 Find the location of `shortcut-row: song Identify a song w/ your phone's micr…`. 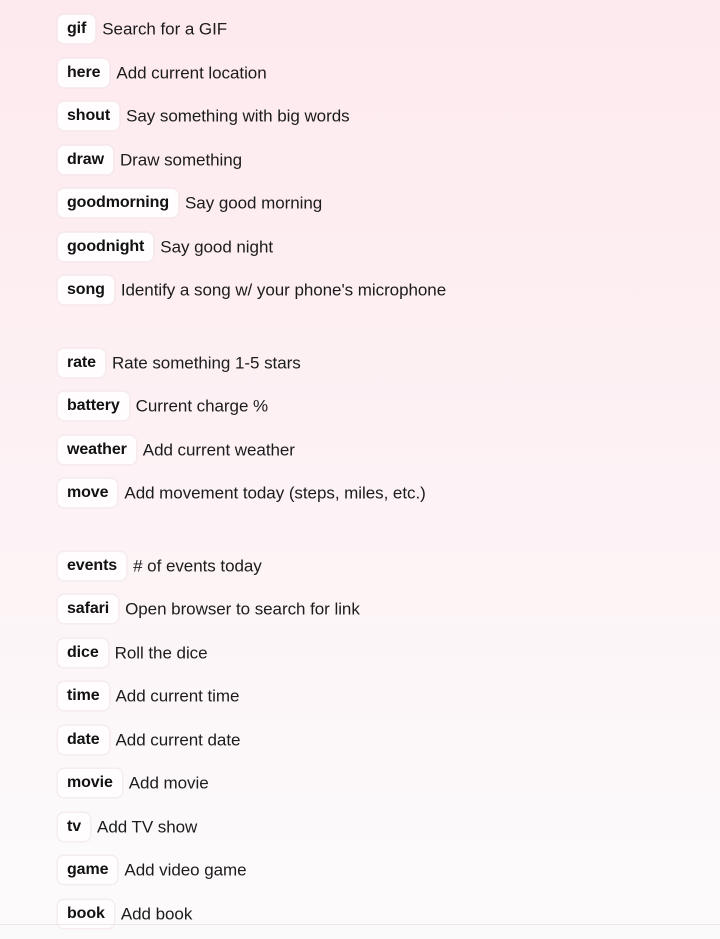

shortcut-row: song Identify a song w/ your phone's micr… is located at coordinates (360, 290).